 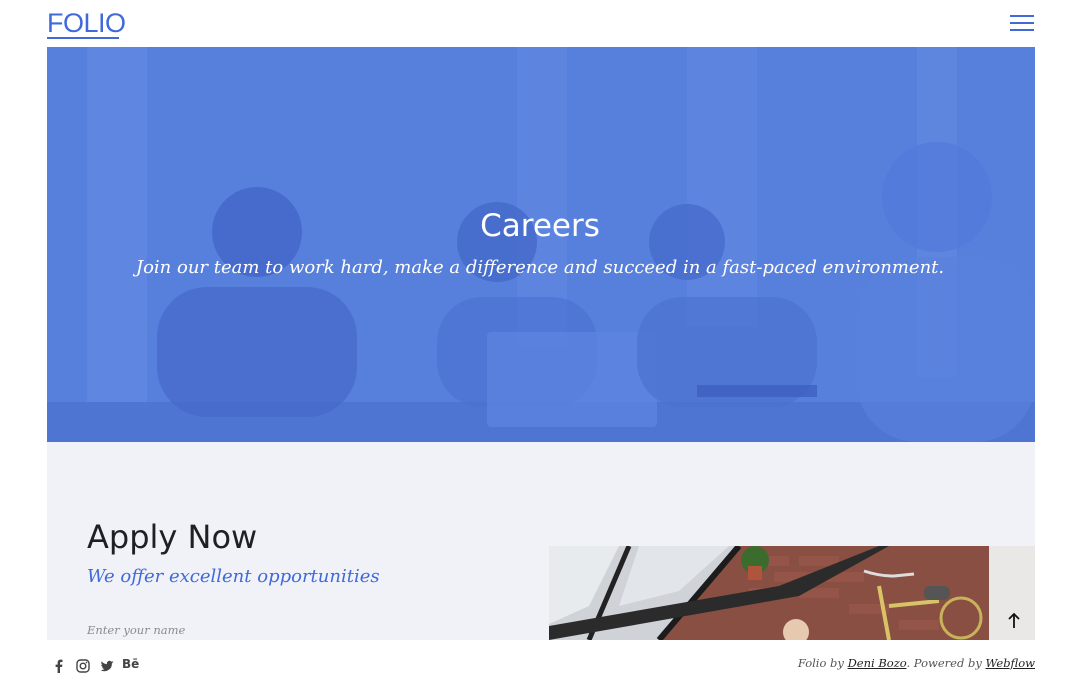 What do you see at coordinates (877, 663) in the screenshot?
I see `author-link: Deni Bozo` at bounding box center [877, 663].